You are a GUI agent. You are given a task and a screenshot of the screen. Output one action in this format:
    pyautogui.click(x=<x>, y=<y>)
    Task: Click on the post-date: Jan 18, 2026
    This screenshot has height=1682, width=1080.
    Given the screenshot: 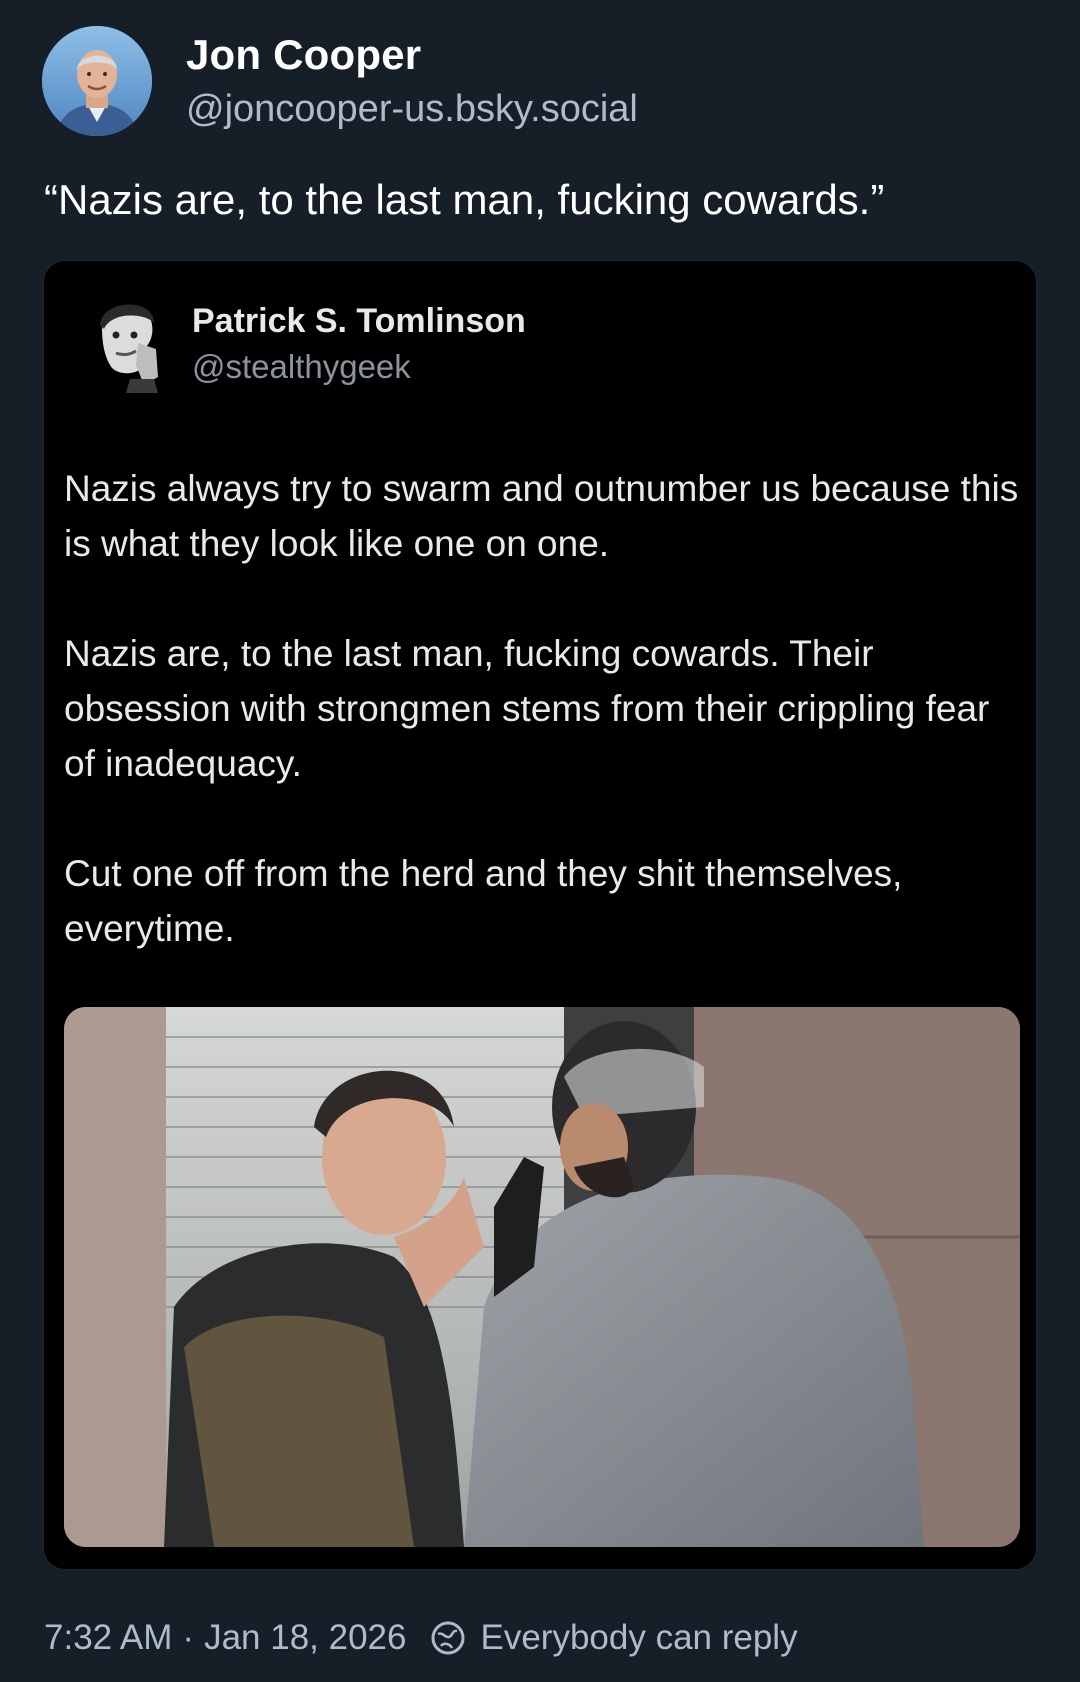 What is the action you would take?
    pyautogui.click(x=305, y=1638)
    